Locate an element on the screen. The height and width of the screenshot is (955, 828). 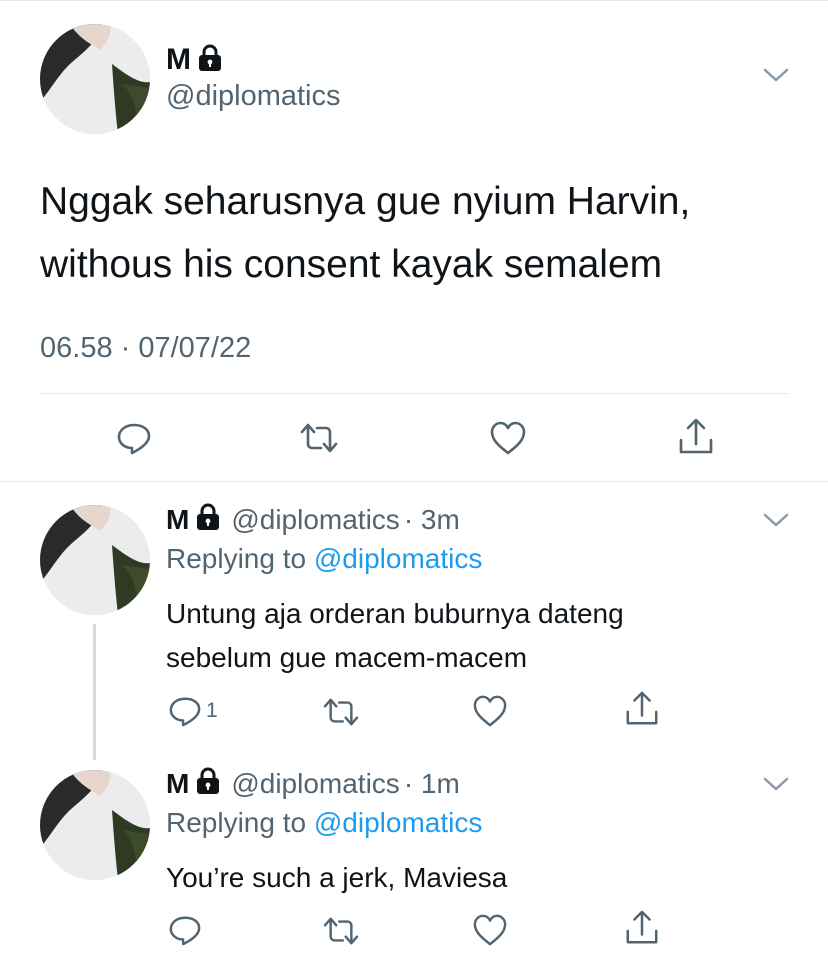
reply-header: M @diplomatics · 3m is located at coordinates (313, 520).